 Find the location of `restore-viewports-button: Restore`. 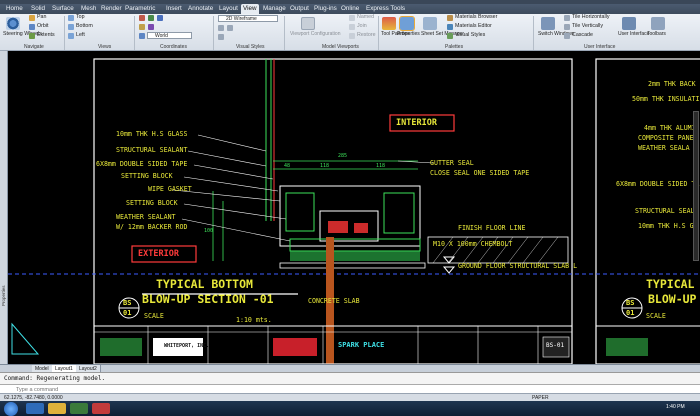

restore-viewports-button: Restore is located at coordinates (366, 35).